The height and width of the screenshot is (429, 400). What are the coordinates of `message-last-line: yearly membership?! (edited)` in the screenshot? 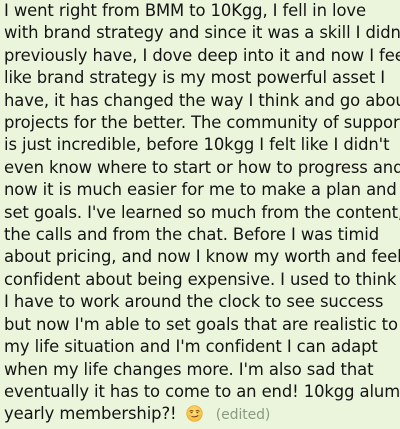 It's located at (200, 414).